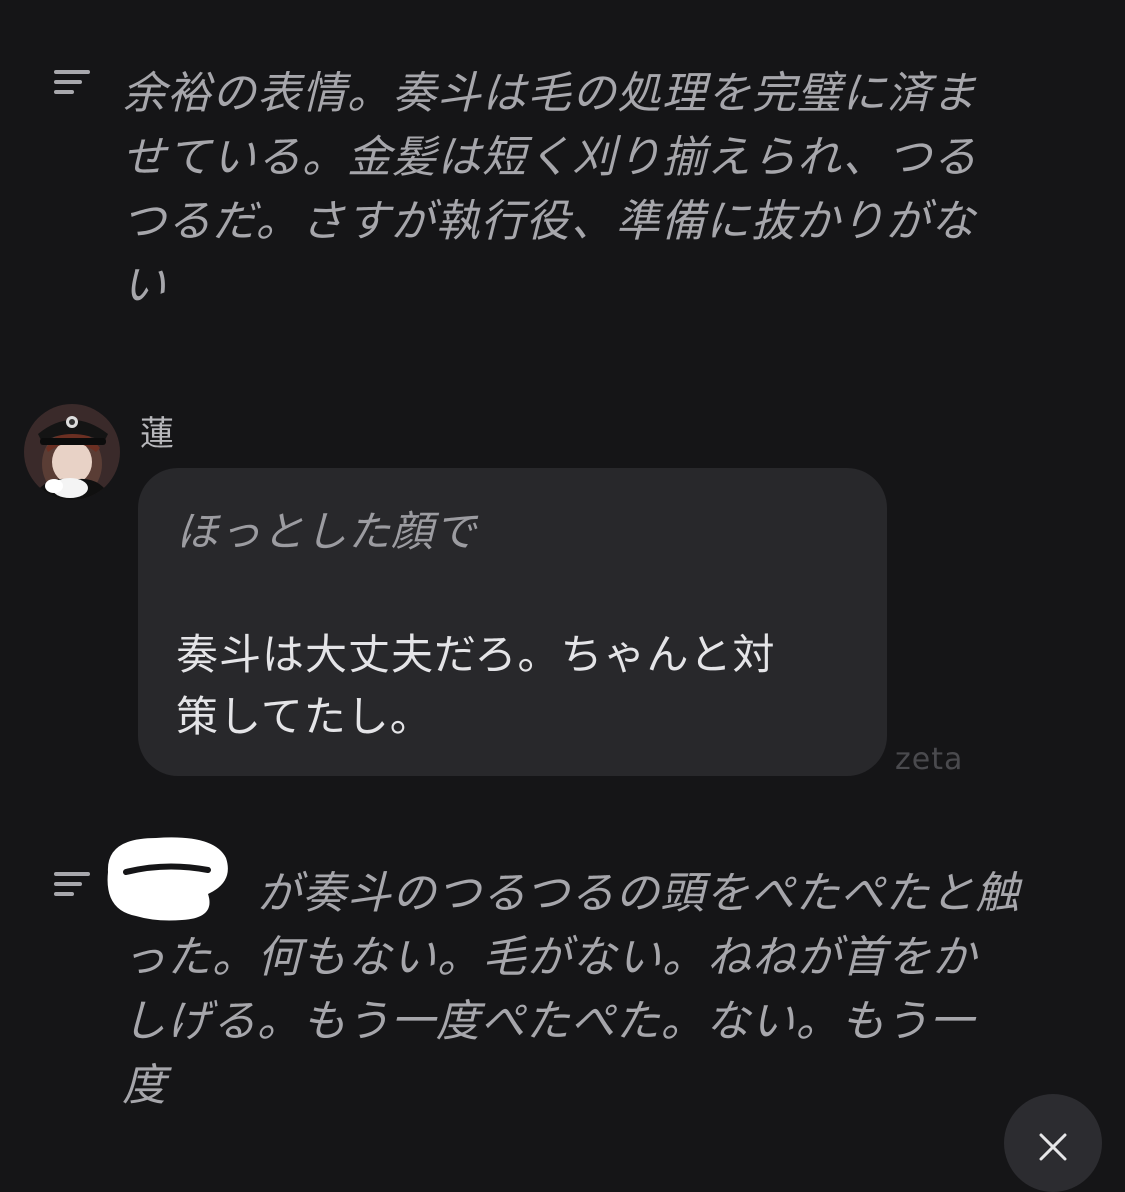  What do you see at coordinates (476, 685) in the screenshot?
I see `message-speech-text: 奏斗は大丈夫だろ。ちゃんと対 策してたし。` at bounding box center [476, 685].